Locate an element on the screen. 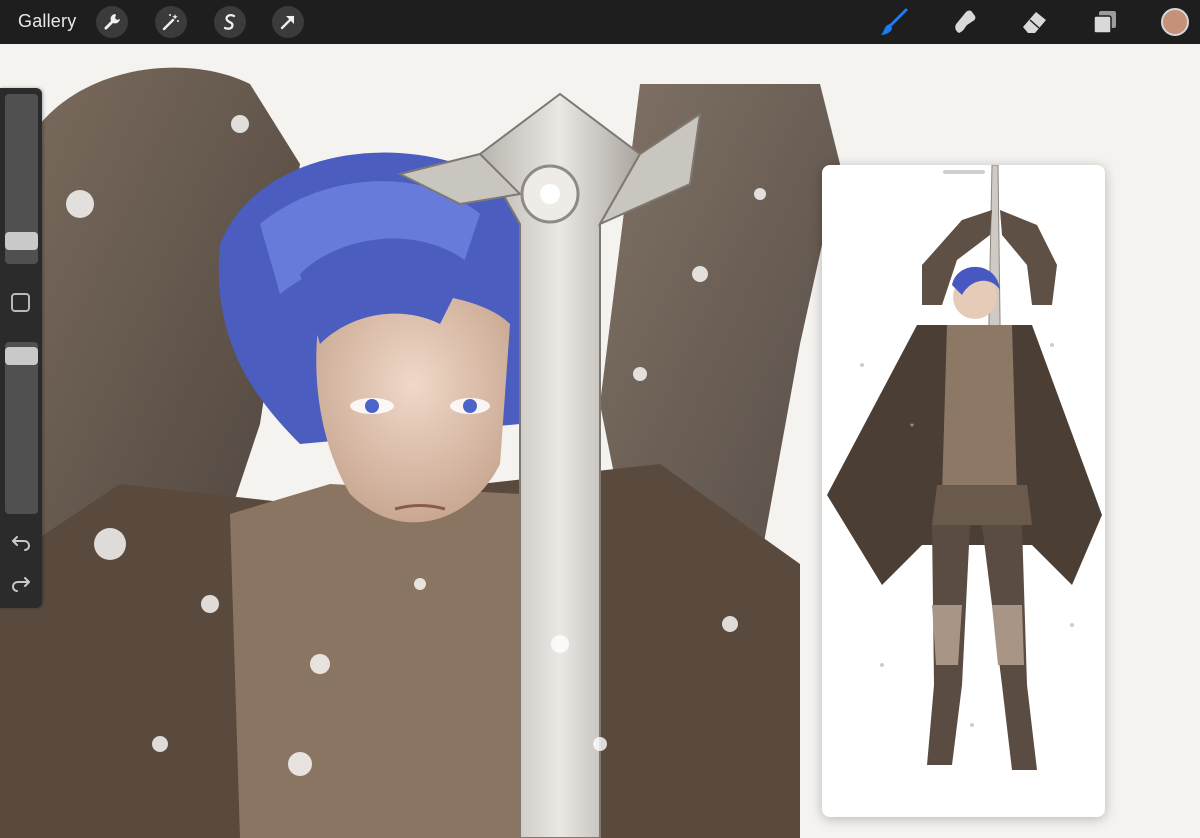 The width and height of the screenshot is (1200, 838). smudge-icon is located at coordinates (965, 21).